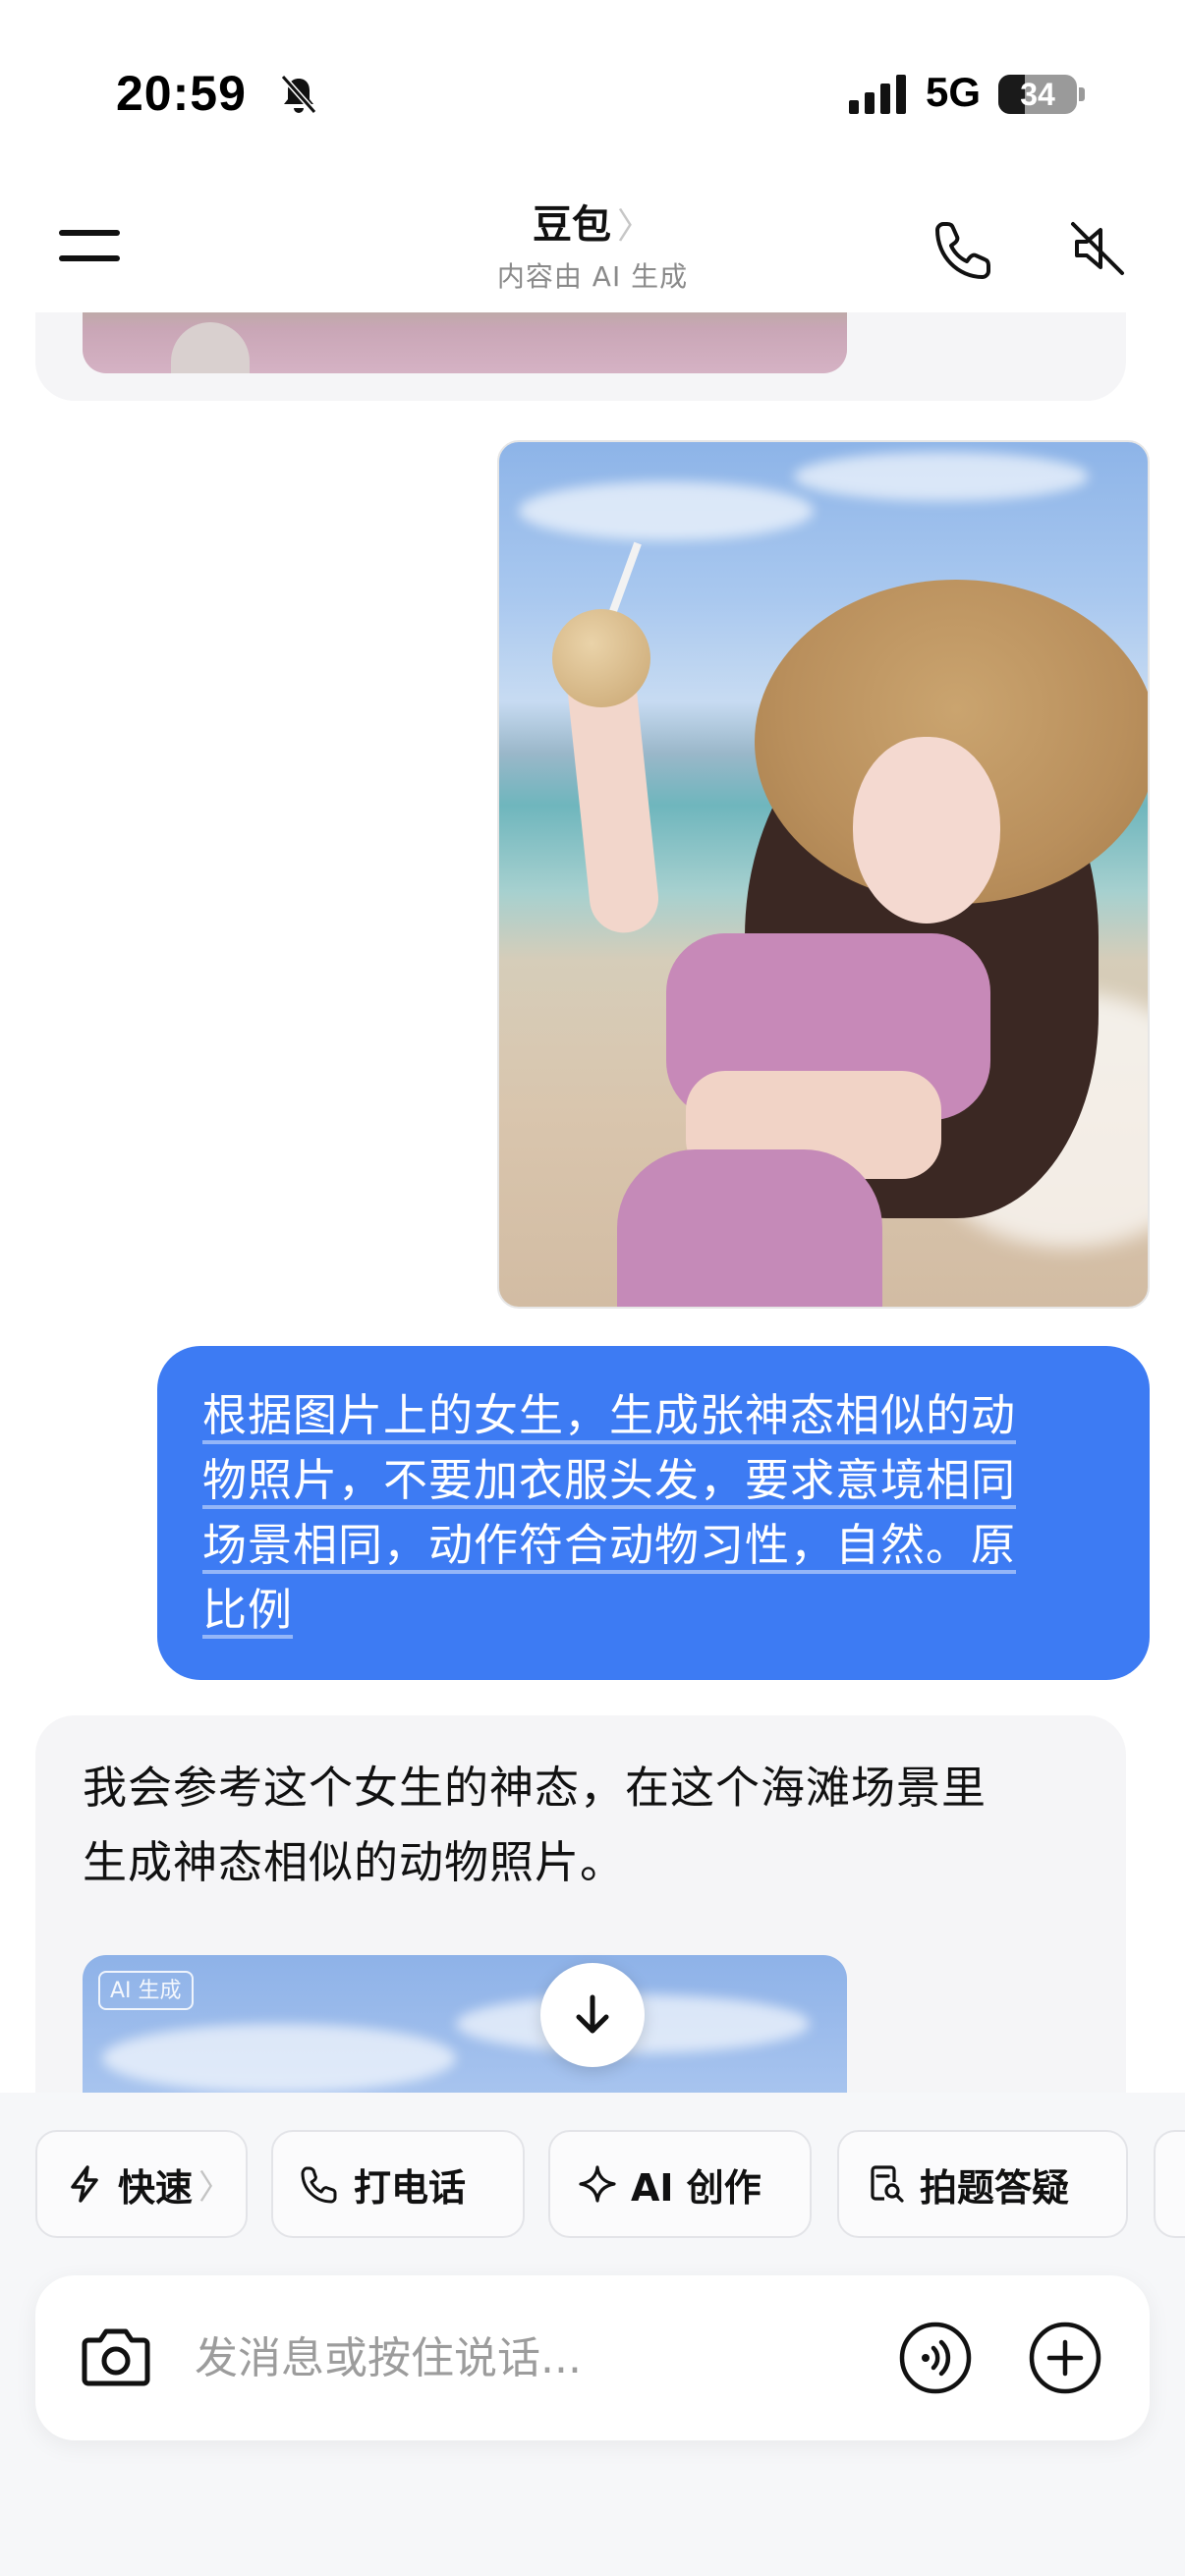 This screenshot has width=1185, height=2576. What do you see at coordinates (610, 1415) in the screenshot?
I see `user-message-line: 根据图片上的女生，生成张神态相似的动` at bounding box center [610, 1415].